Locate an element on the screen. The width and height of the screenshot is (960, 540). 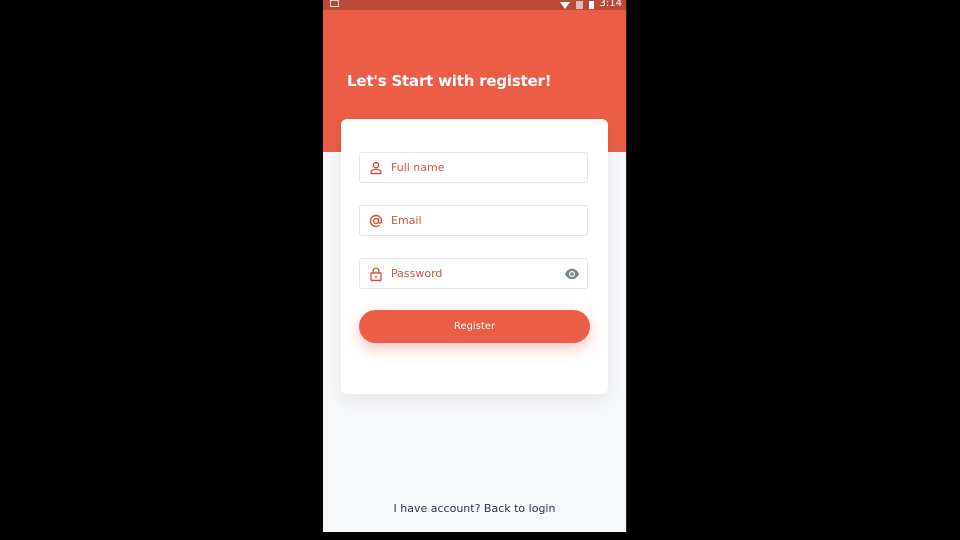
page-title: Let's Start with register! is located at coordinates (449, 81).